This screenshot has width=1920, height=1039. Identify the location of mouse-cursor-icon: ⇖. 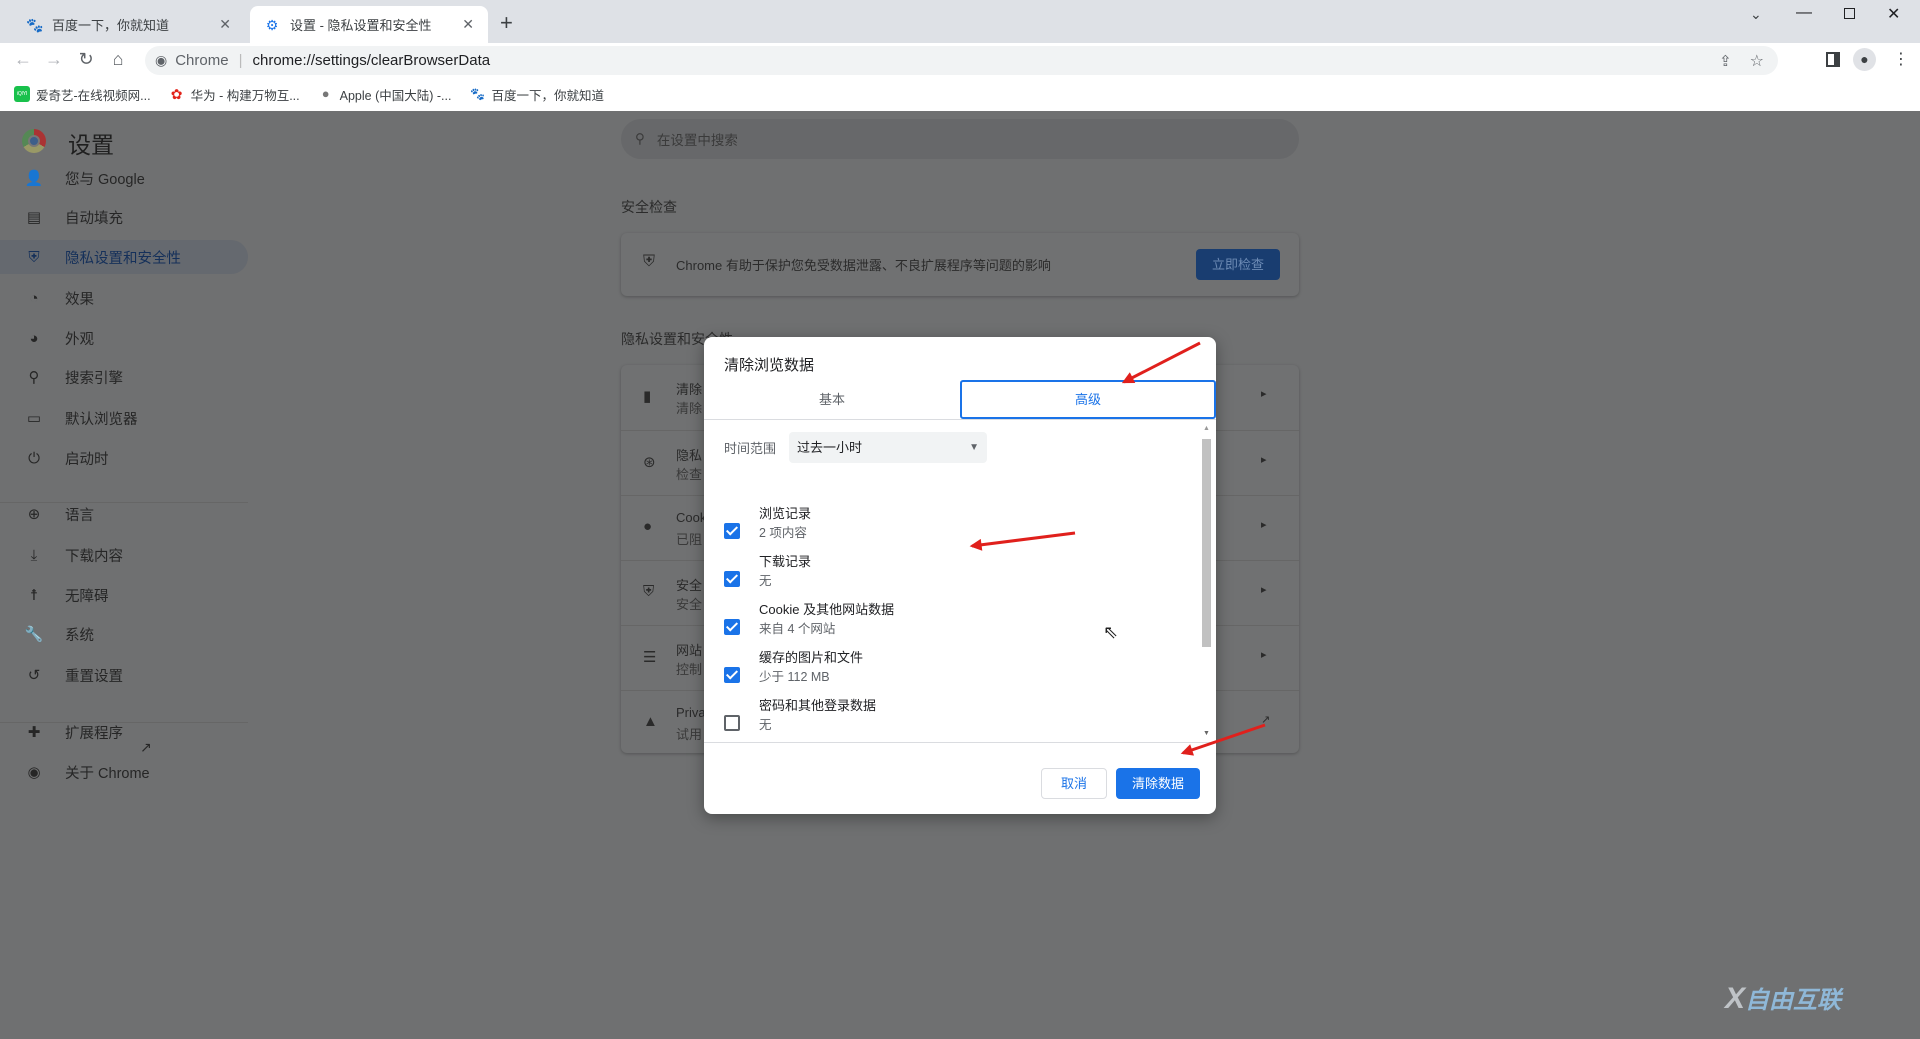
(1111, 632).